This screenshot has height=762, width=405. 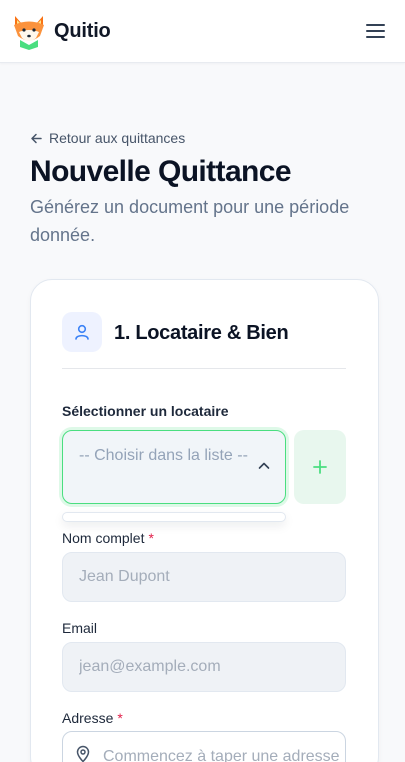 I want to click on tenant-select-label: Sélectionner un locataire, so click(x=145, y=411).